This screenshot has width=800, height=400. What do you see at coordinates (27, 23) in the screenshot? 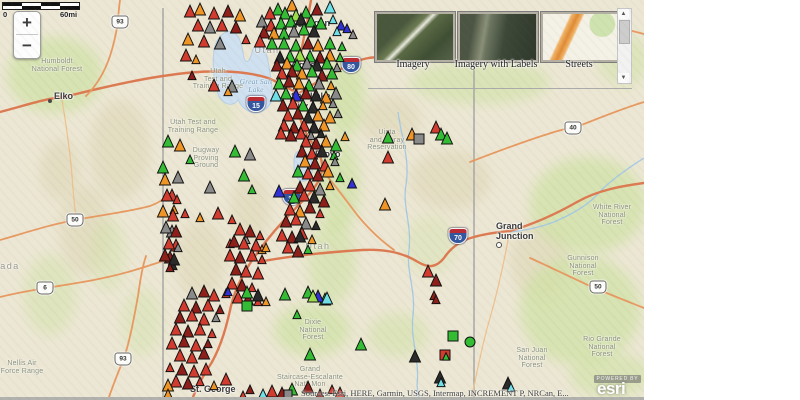
I see `zoom-in-button: +` at bounding box center [27, 23].